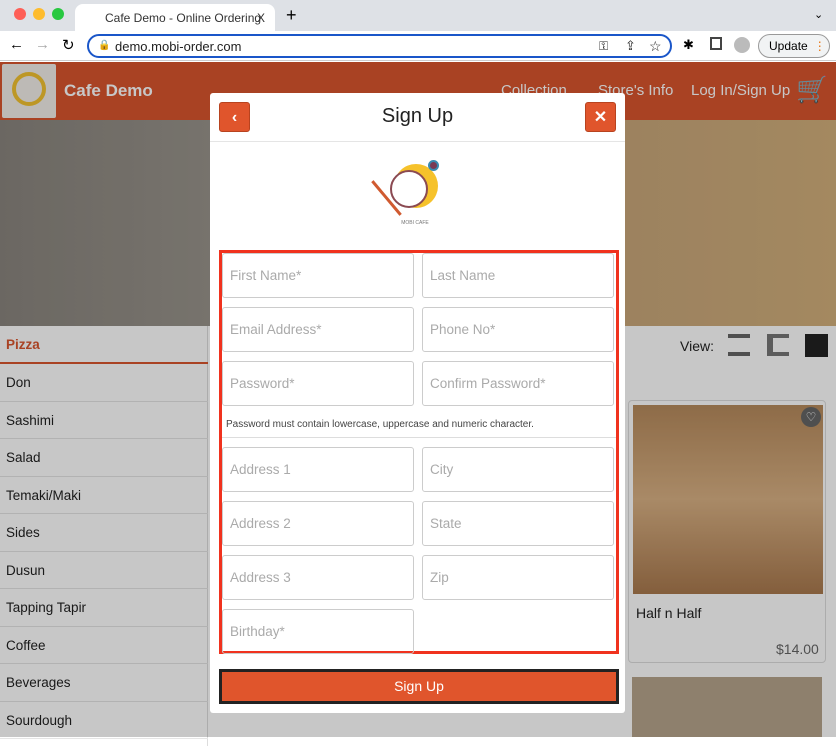  Describe the element at coordinates (655, 46) in the screenshot. I see `star-icon: ☆` at that location.